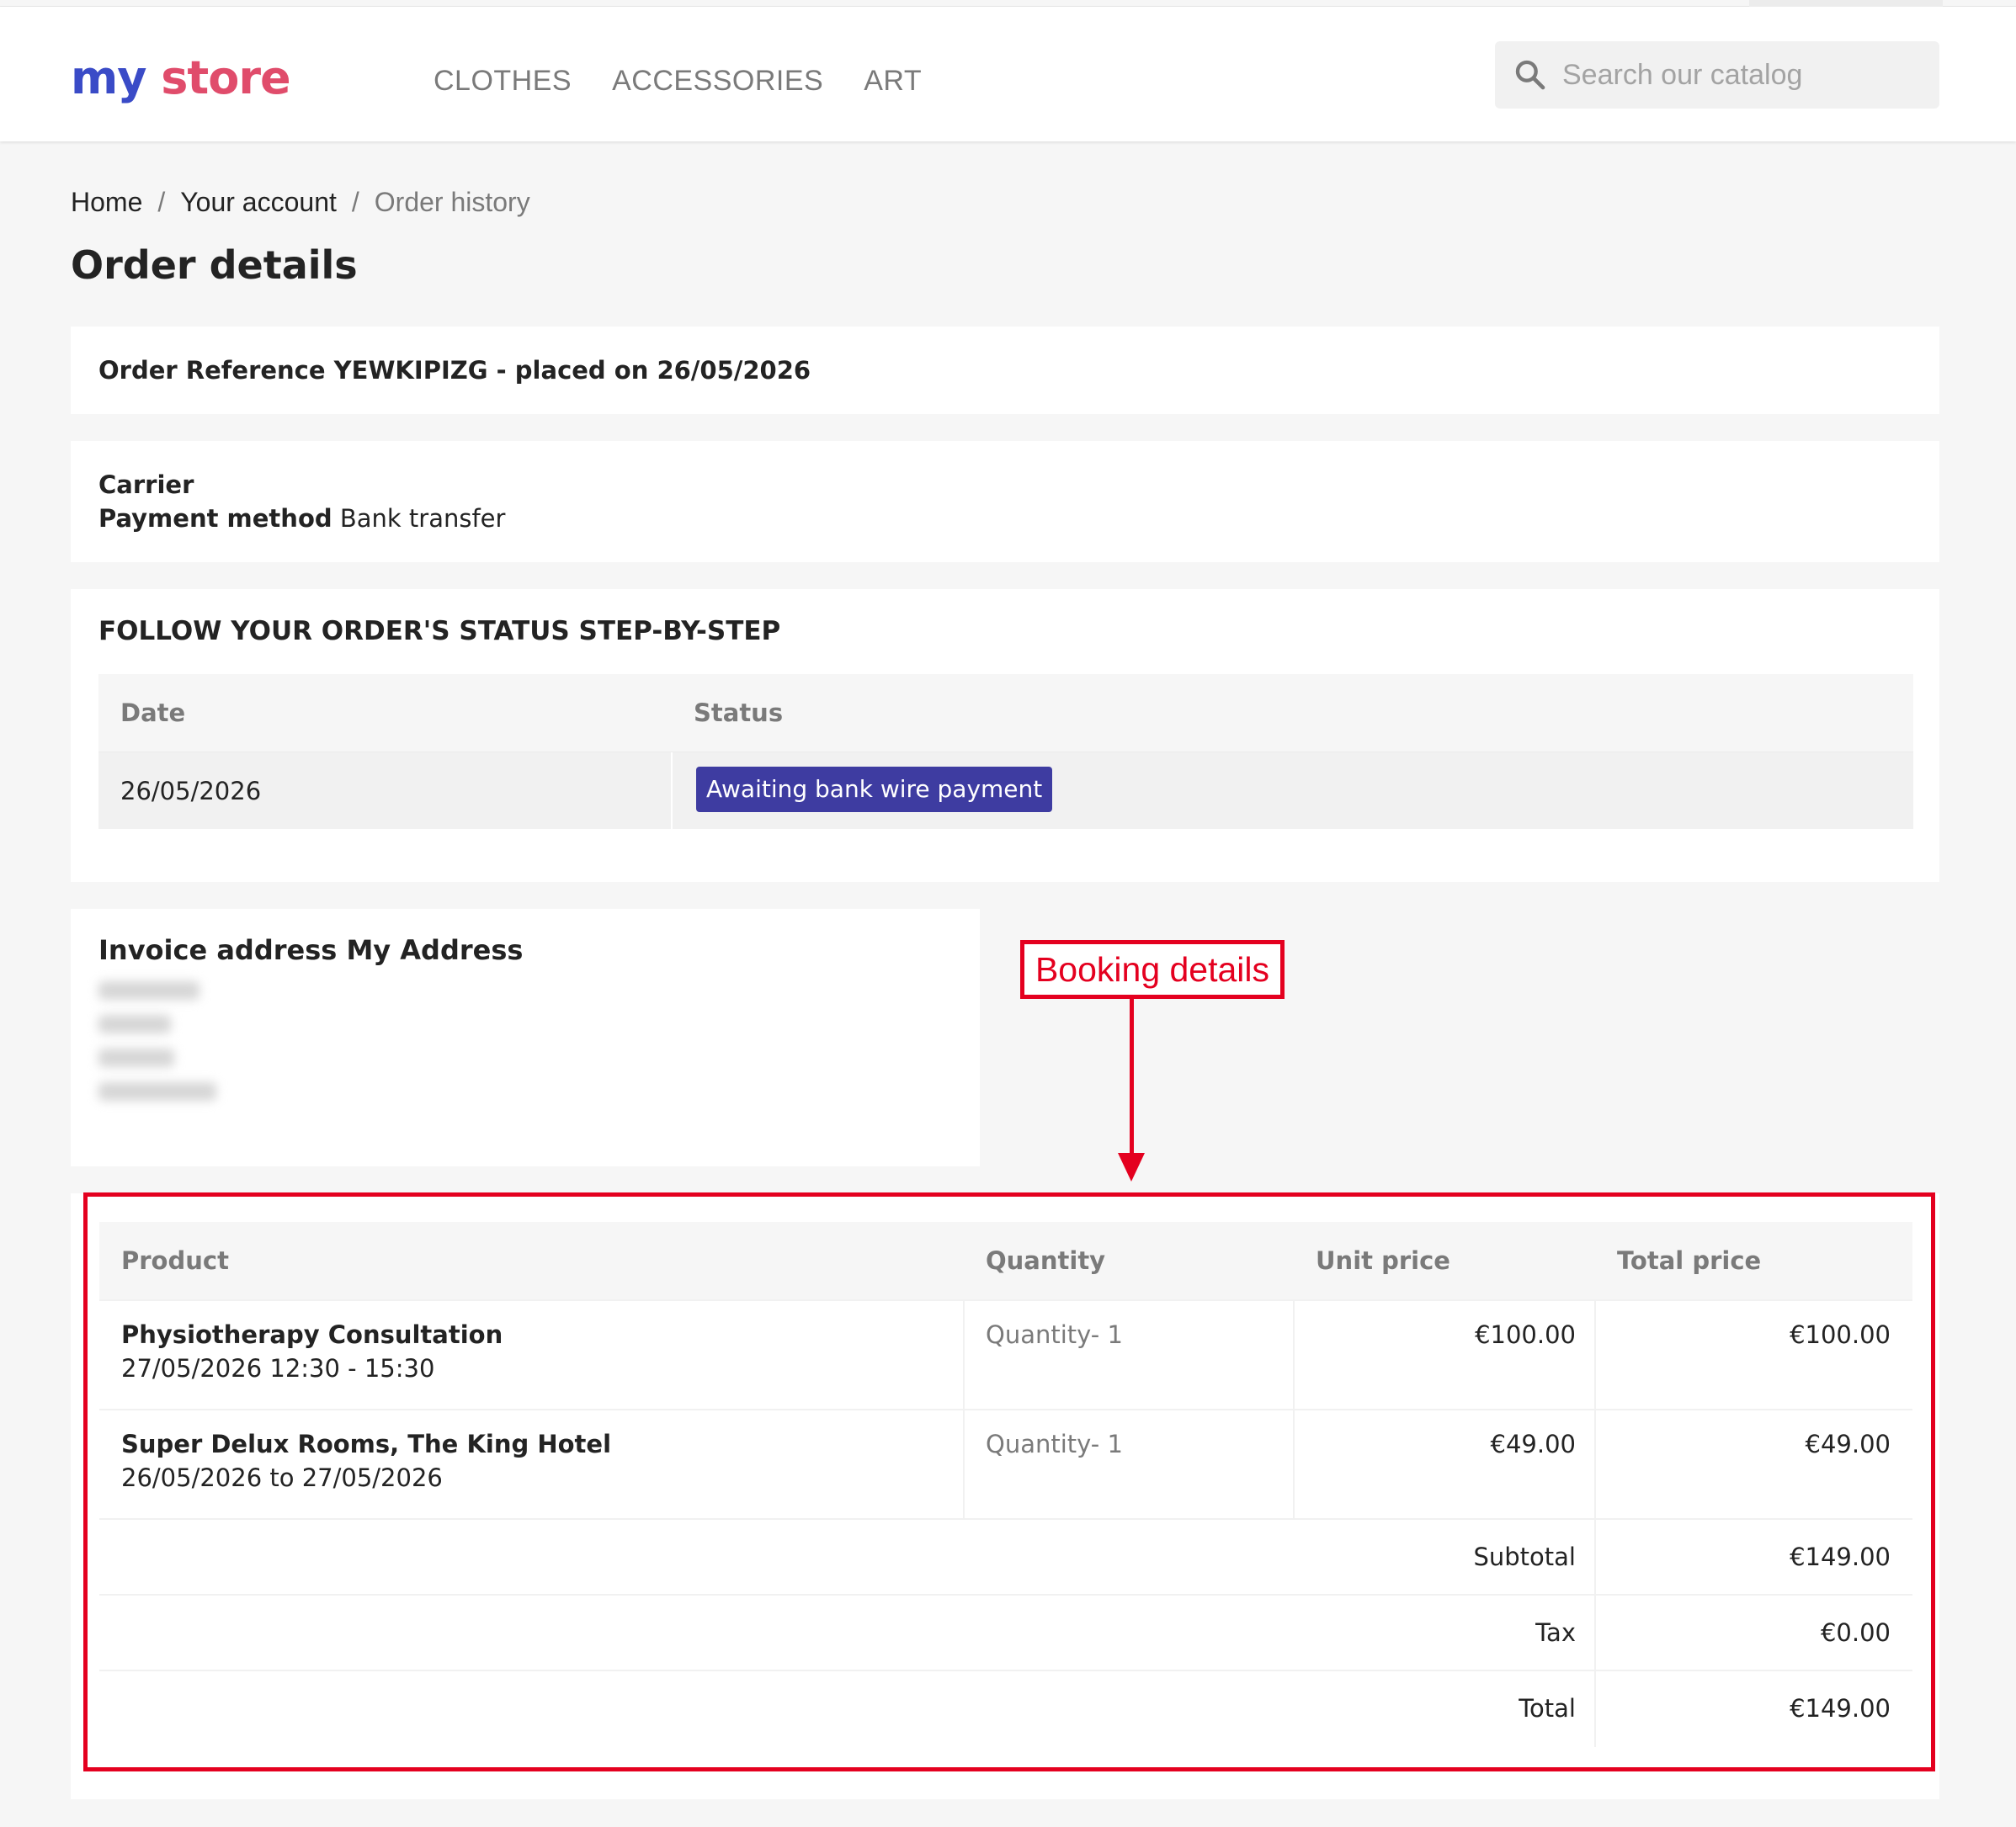 This screenshot has height=1827, width=2016. What do you see at coordinates (1005, 501) in the screenshot?
I see `carrier-card: Carrier Payment method Bank transfer` at bounding box center [1005, 501].